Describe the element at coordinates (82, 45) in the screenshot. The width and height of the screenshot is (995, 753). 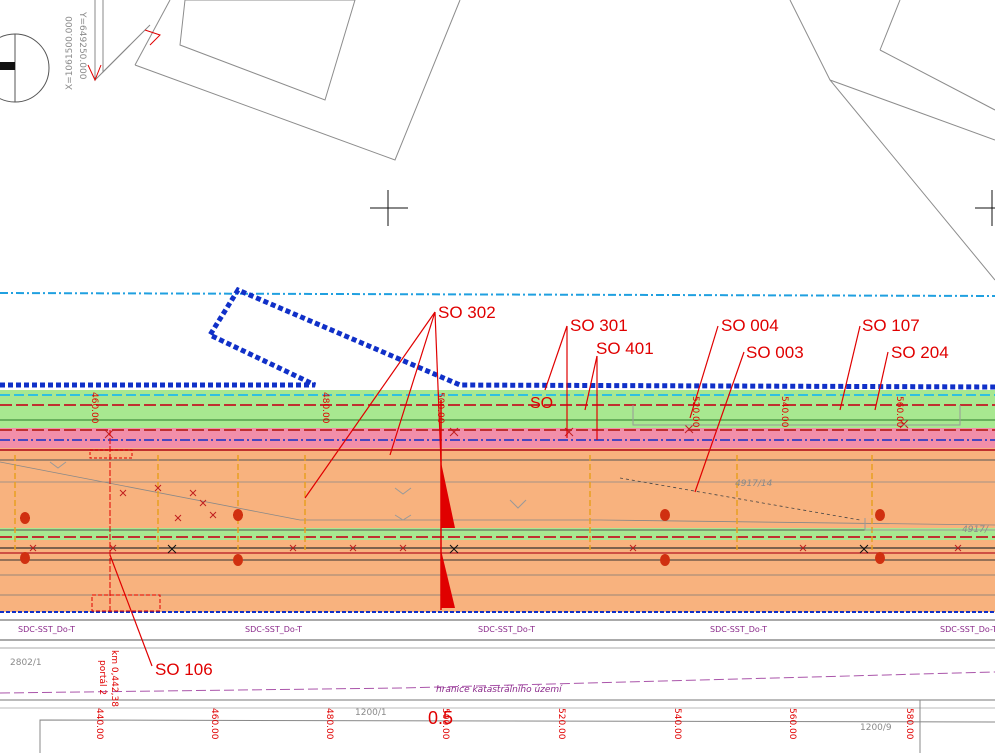
I see `coord-y-label: Y=649250.000` at that location.